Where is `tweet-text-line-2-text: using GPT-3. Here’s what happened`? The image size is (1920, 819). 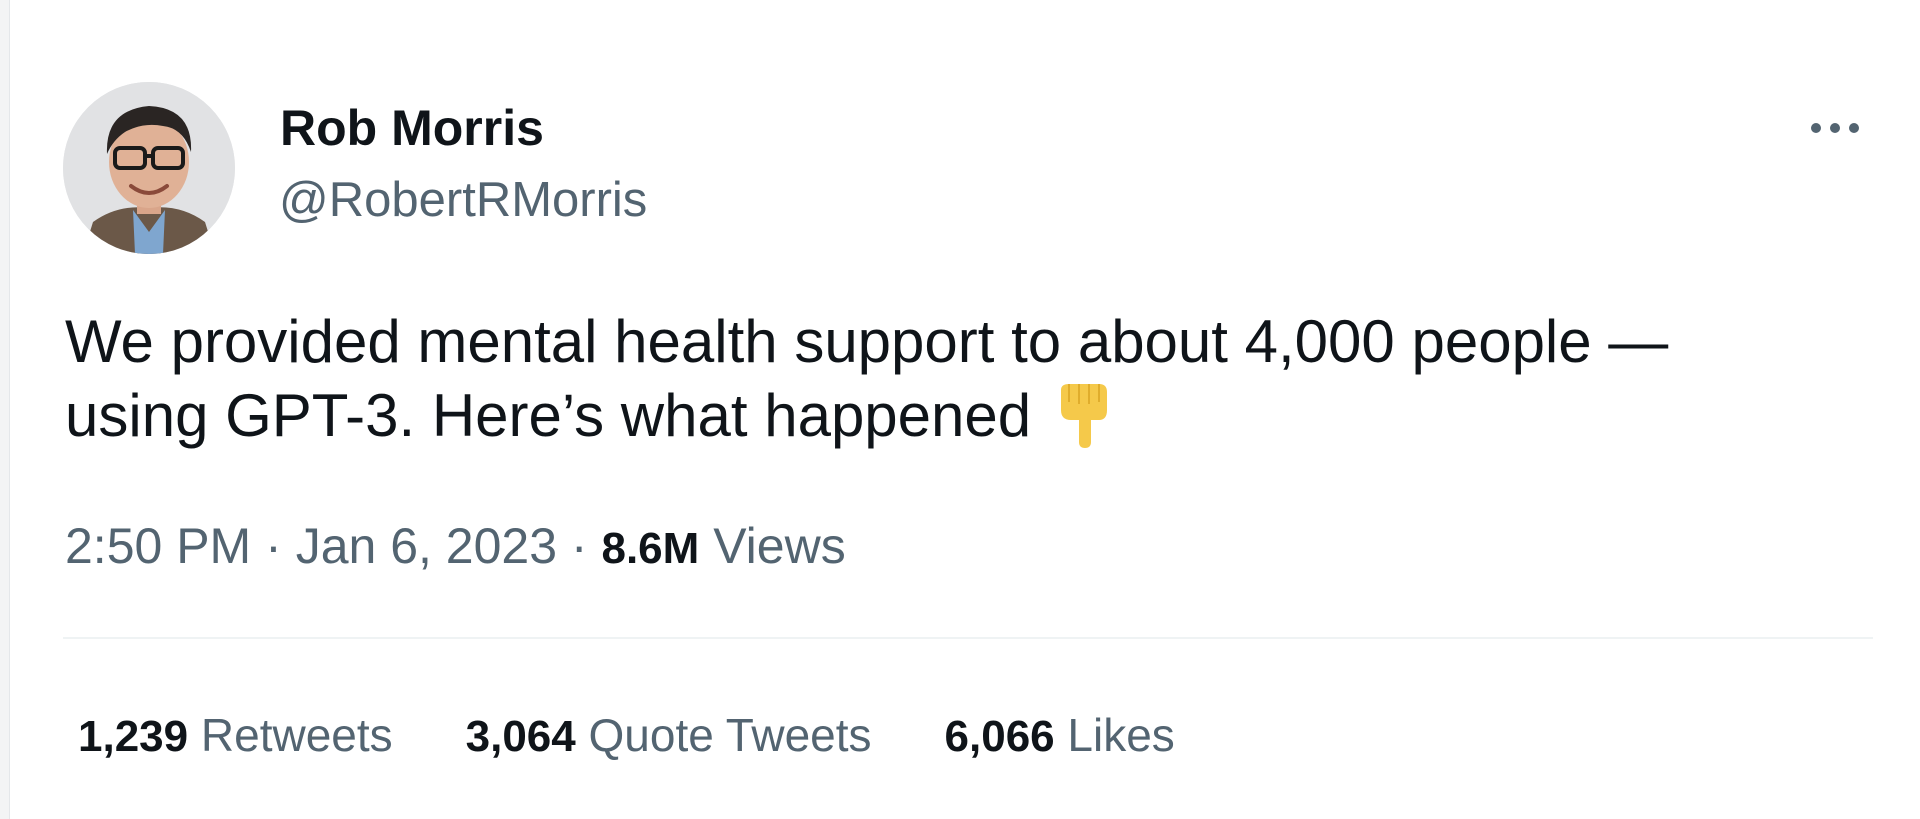 tweet-text-line-2-text: using GPT-3. Here’s what happened is located at coordinates (548, 415).